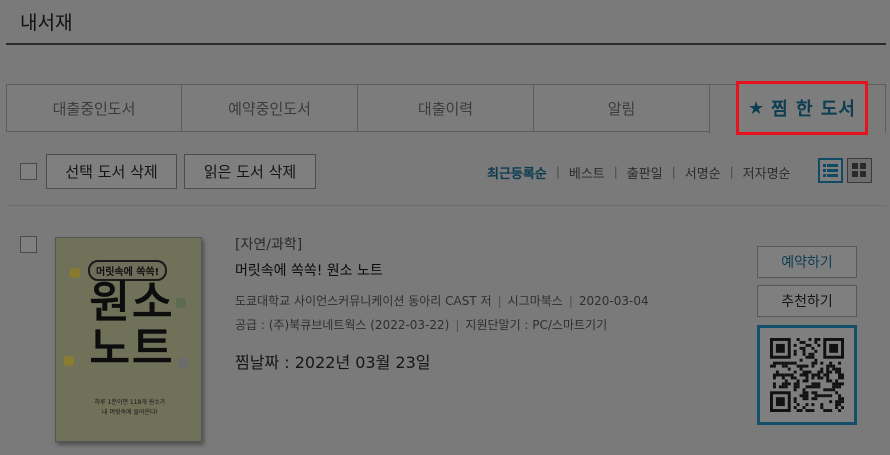  What do you see at coordinates (111, 171) in the screenshot?
I see `delete-selected-button: 선택 도서 삭제` at bounding box center [111, 171].